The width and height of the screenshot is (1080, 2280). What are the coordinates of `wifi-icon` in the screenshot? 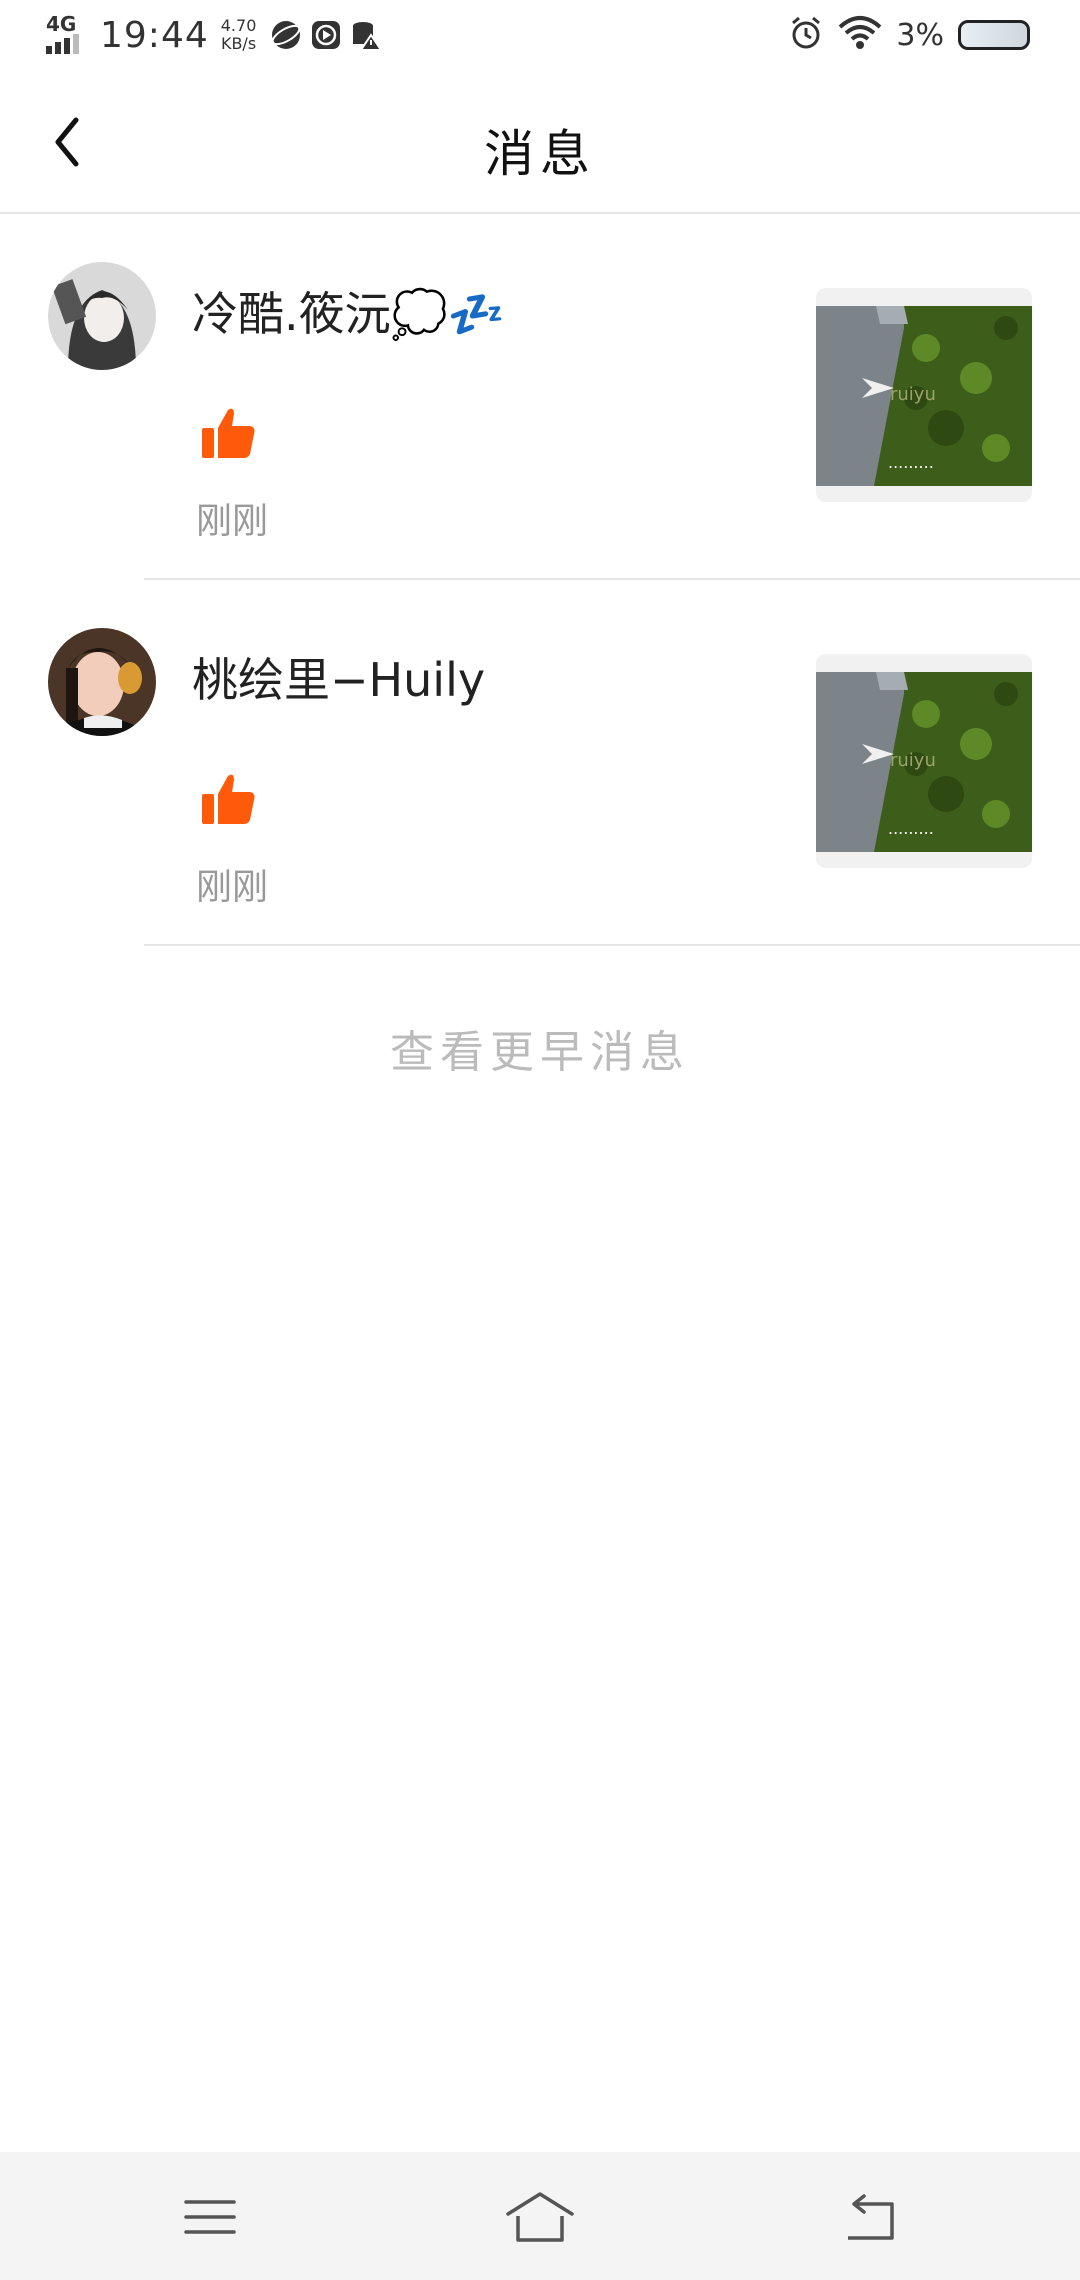 It's located at (860, 35).